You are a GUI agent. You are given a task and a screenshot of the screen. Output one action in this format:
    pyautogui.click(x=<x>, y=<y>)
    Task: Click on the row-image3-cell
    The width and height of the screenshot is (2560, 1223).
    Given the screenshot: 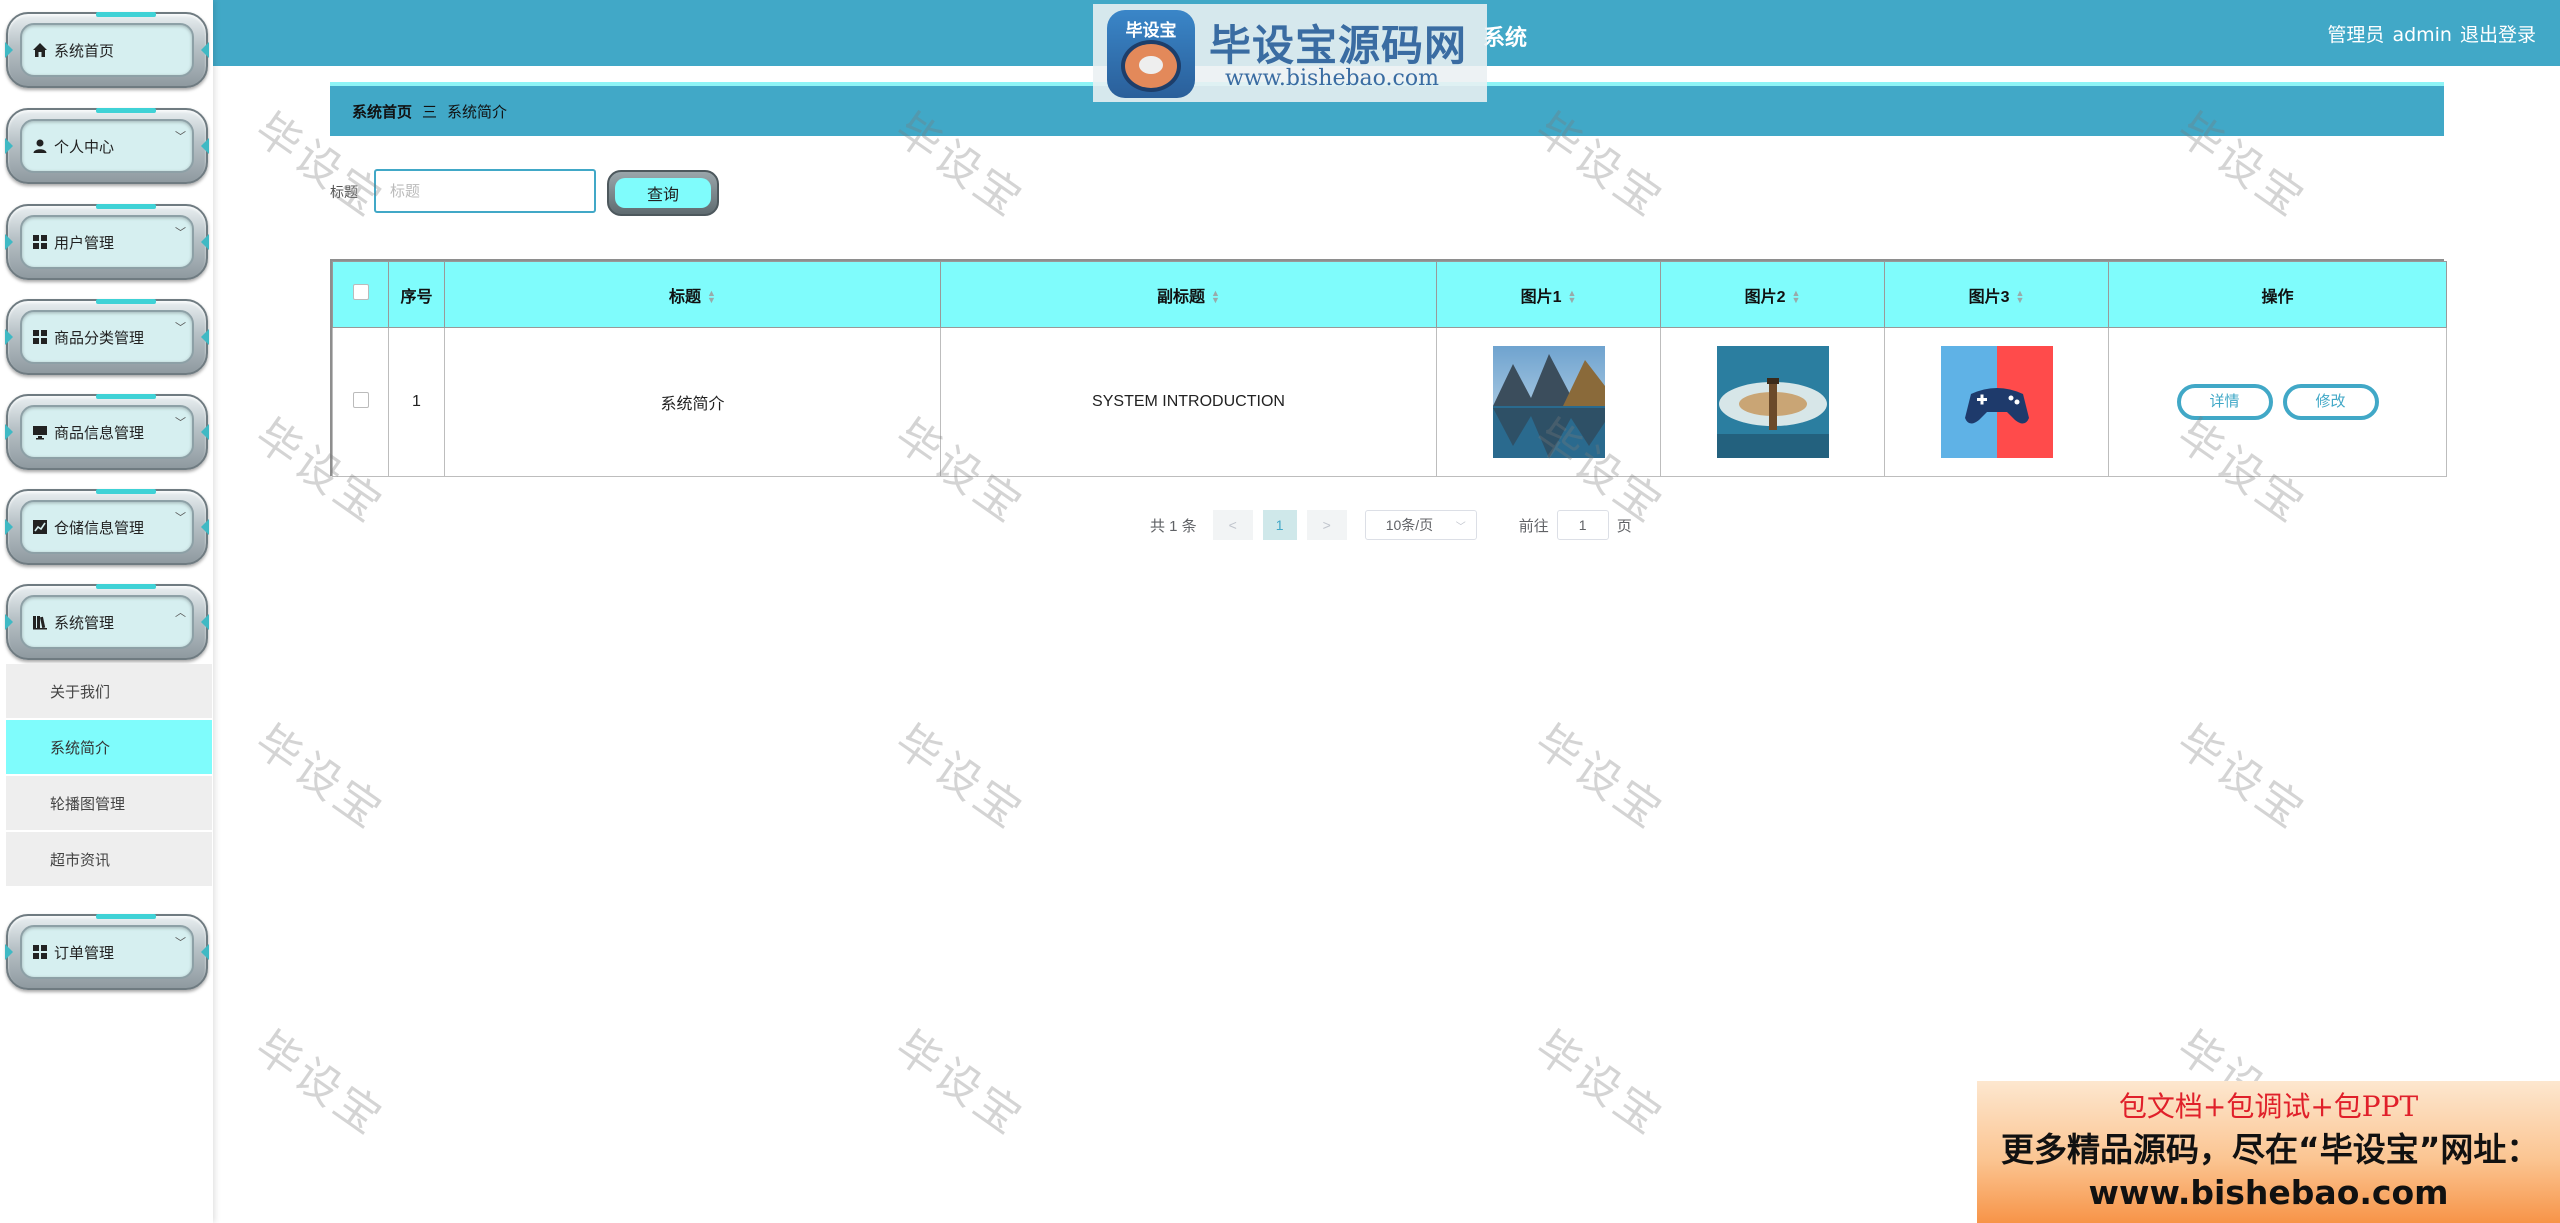 What is the action you would take?
    pyautogui.click(x=1996, y=402)
    